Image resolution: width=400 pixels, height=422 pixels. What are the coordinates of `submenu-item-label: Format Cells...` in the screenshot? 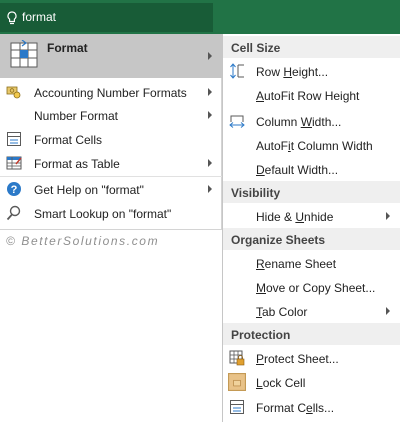 It's located at (295, 408).